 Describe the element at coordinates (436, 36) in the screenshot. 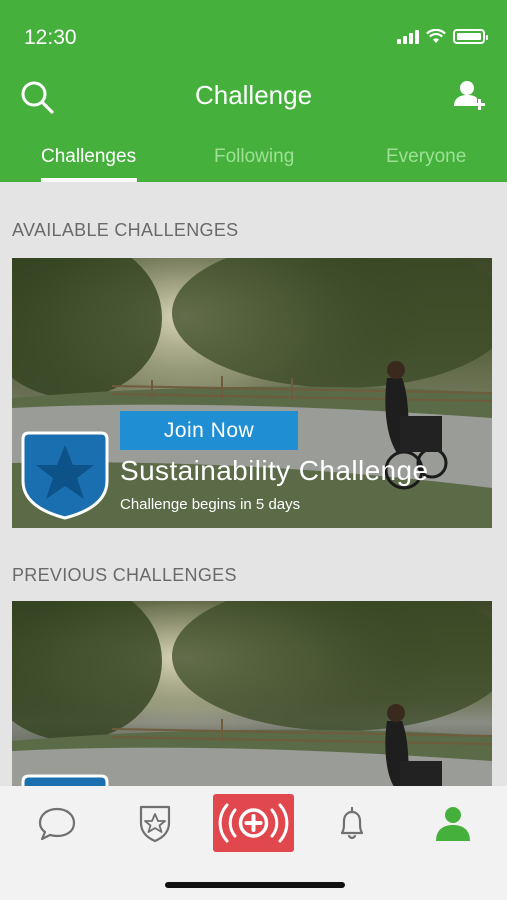

I see `wifi-icon` at that location.